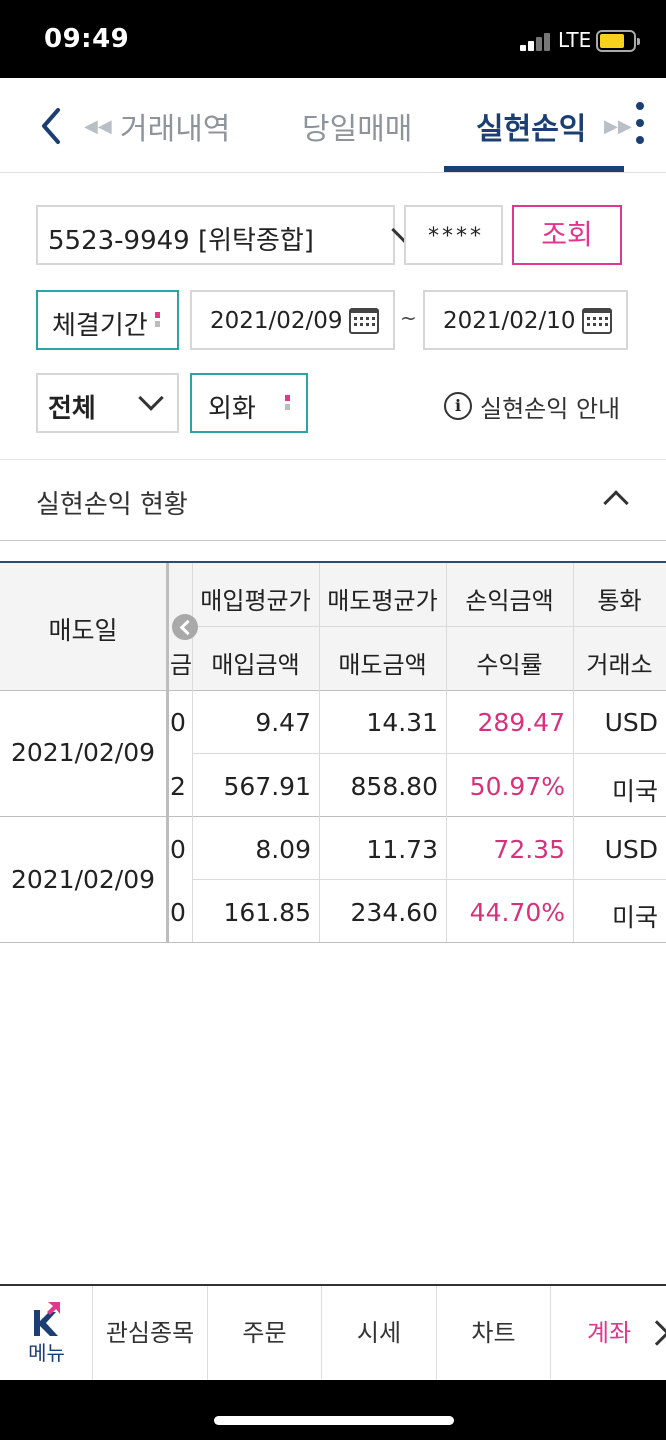  What do you see at coordinates (167, 752) in the screenshot?
I see `frozen-column-divider` at bounding box center [167, 752].